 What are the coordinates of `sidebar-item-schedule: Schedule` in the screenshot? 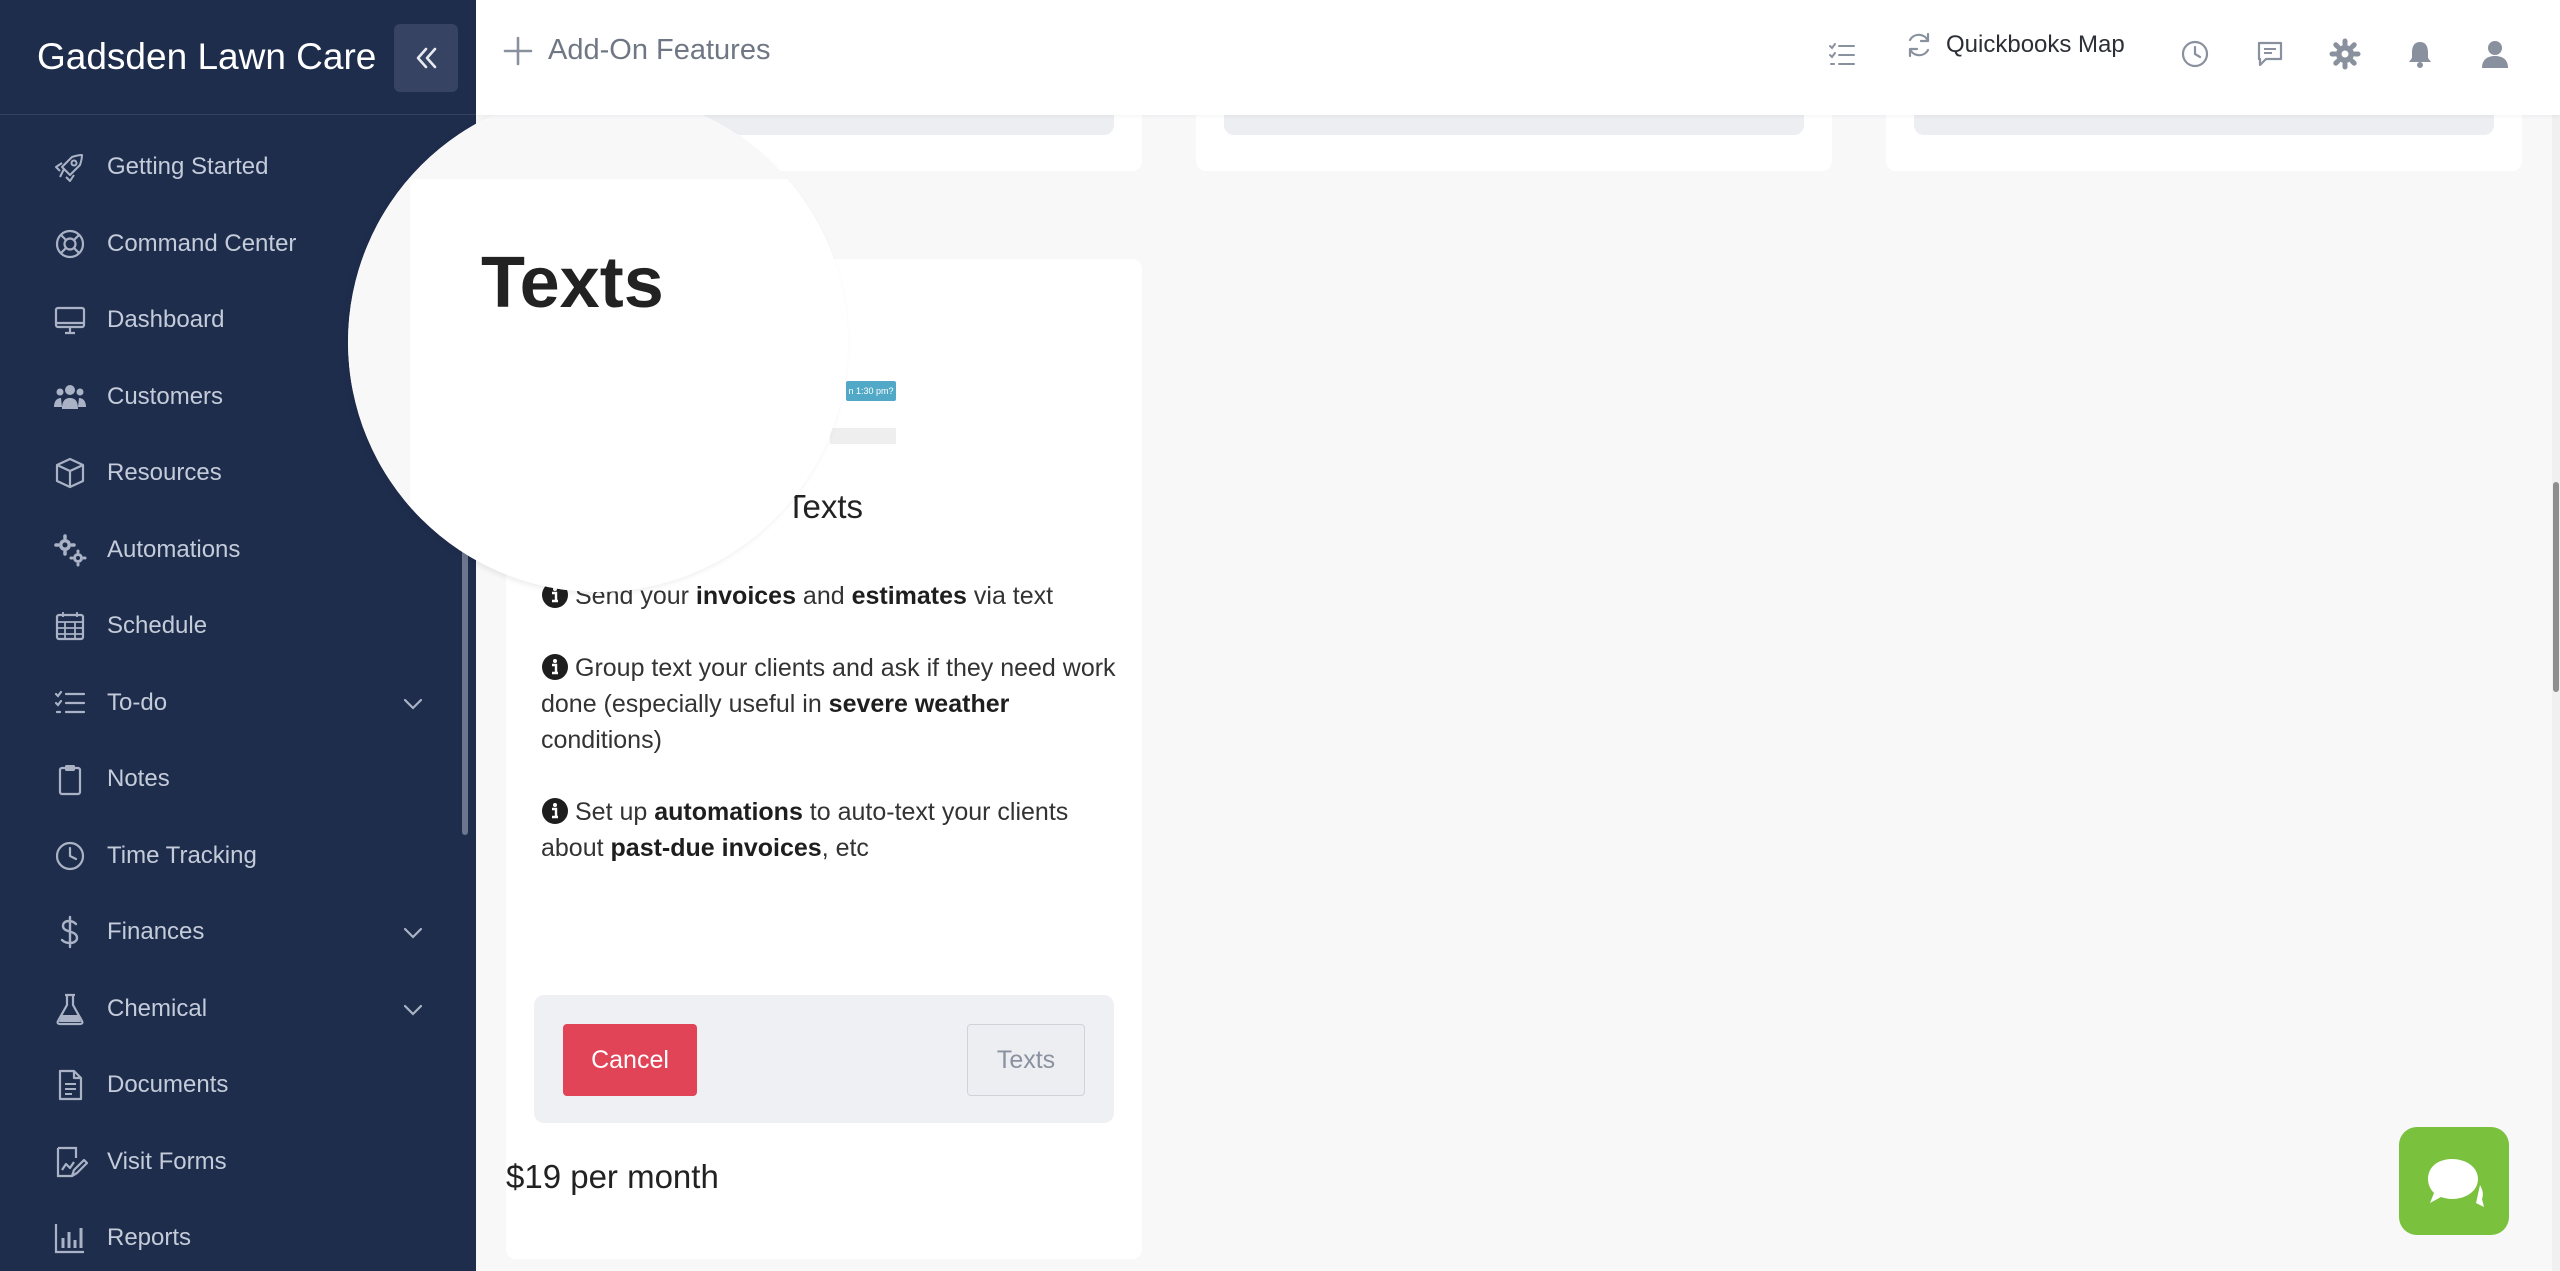 It's located at (238, 626).